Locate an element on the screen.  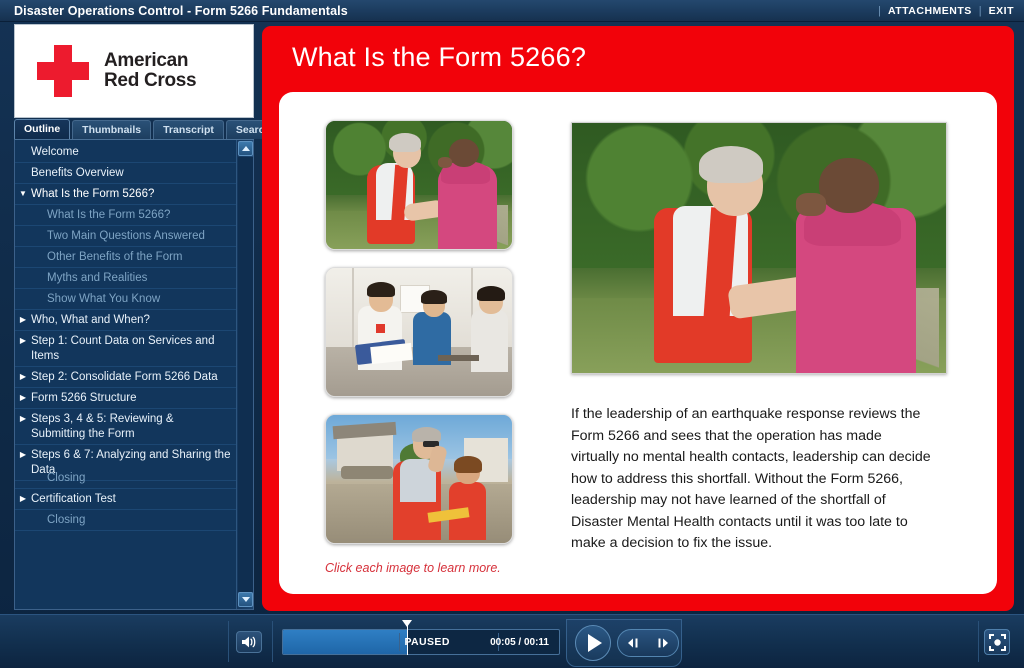
instruction-caption: Click each image to learn more. is located at coordinates (413, 568).